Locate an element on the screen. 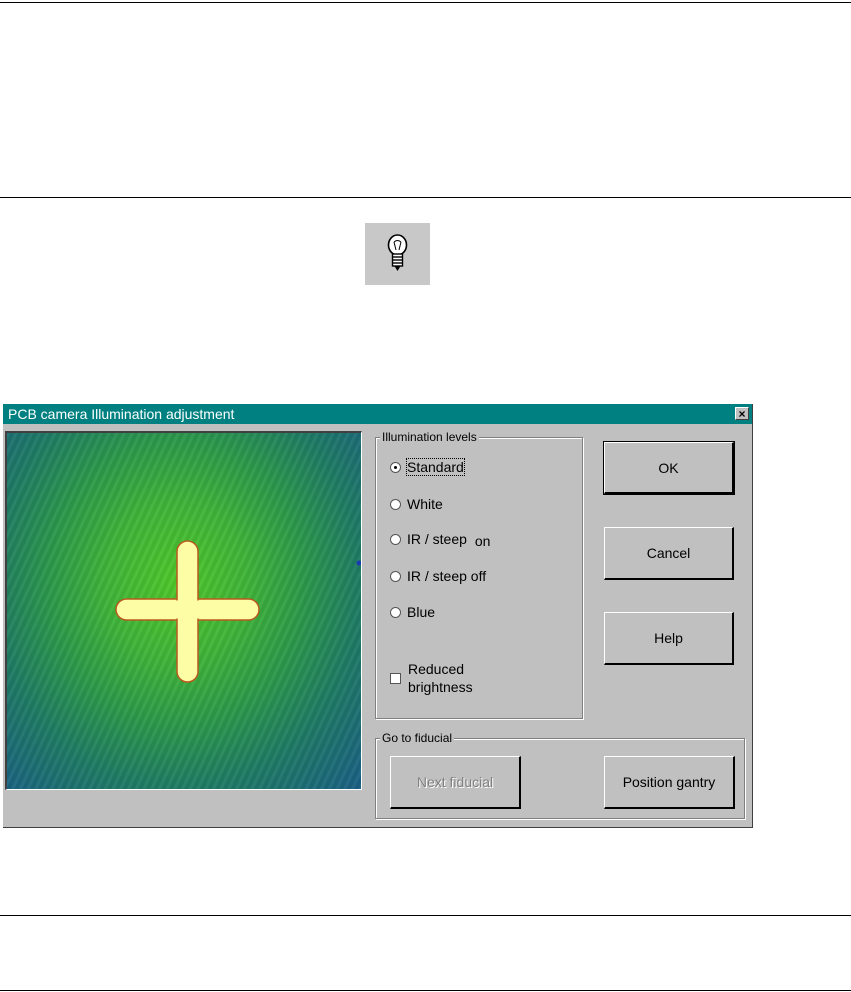 The image size is (851, 992). reduced-brightness-checkbox is located at coordinates (395, 678).